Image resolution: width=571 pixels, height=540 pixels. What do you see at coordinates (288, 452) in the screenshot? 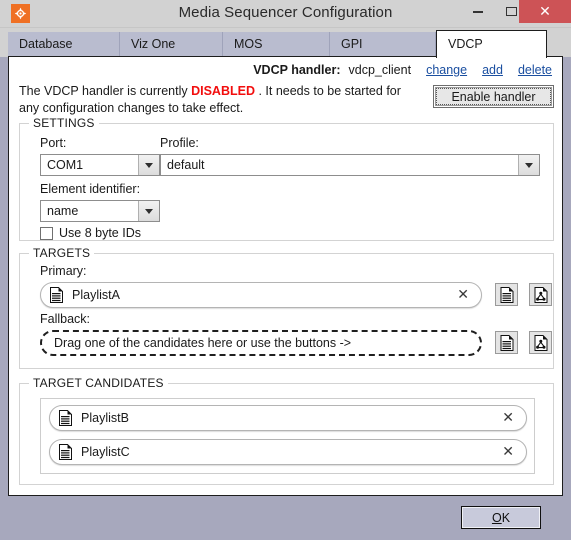
I see `list-item: PlaylistC ✕` at bounding box center [288, 452].